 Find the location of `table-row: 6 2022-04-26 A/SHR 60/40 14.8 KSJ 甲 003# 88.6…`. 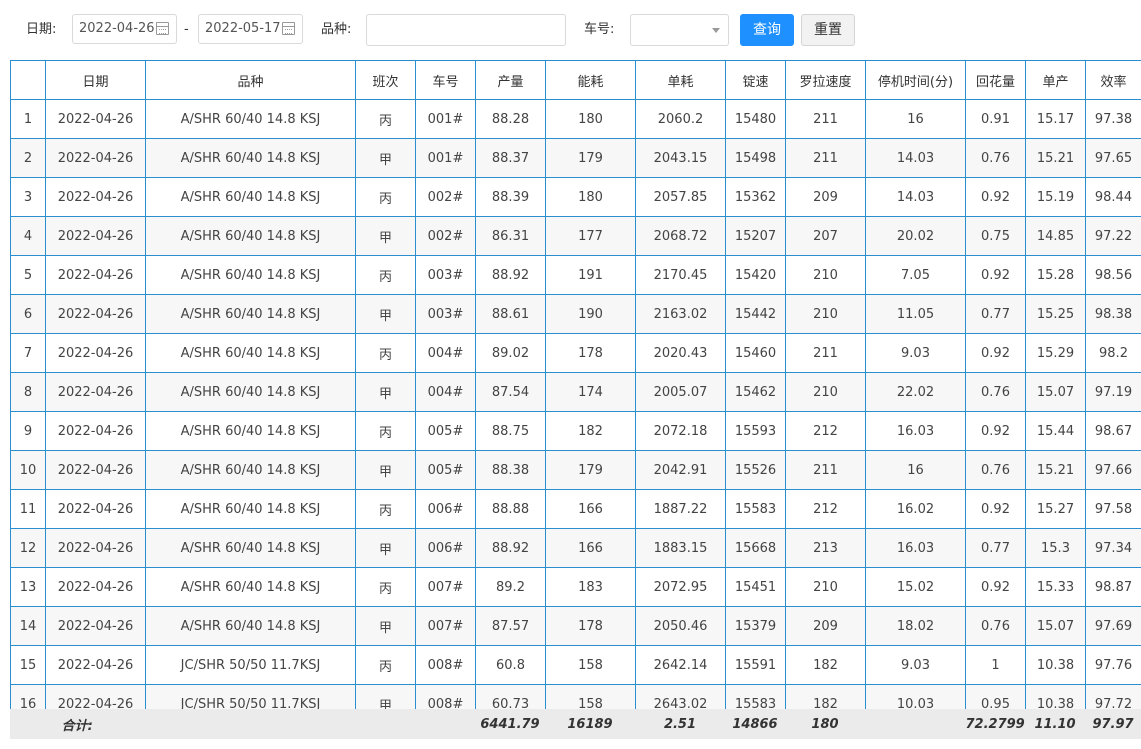

table-row: 6 2022-04-26 A/SHR 60/40 14.8 KSJ 甲 003# 88.6… is located at coordinates (575, 314).